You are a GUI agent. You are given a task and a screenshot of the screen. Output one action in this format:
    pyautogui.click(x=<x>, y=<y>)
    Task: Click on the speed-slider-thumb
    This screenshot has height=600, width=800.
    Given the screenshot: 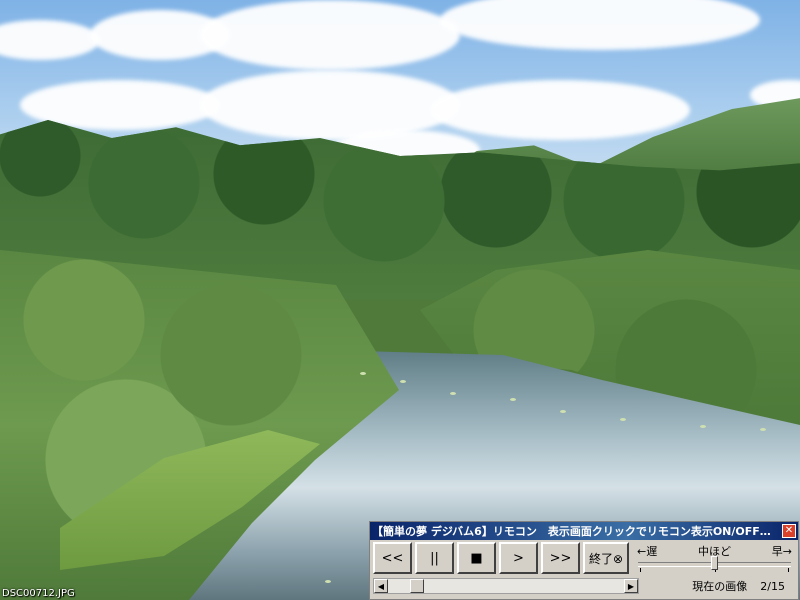 What is the action you would take?
    pyautogui.click(x=714, y=563)
    